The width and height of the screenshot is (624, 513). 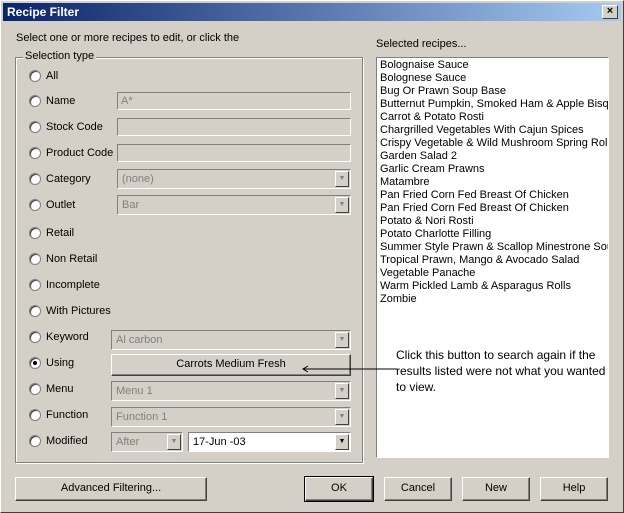 I want to click on list-item: Potato & Nori Rosti, so click(x=494, y=221).